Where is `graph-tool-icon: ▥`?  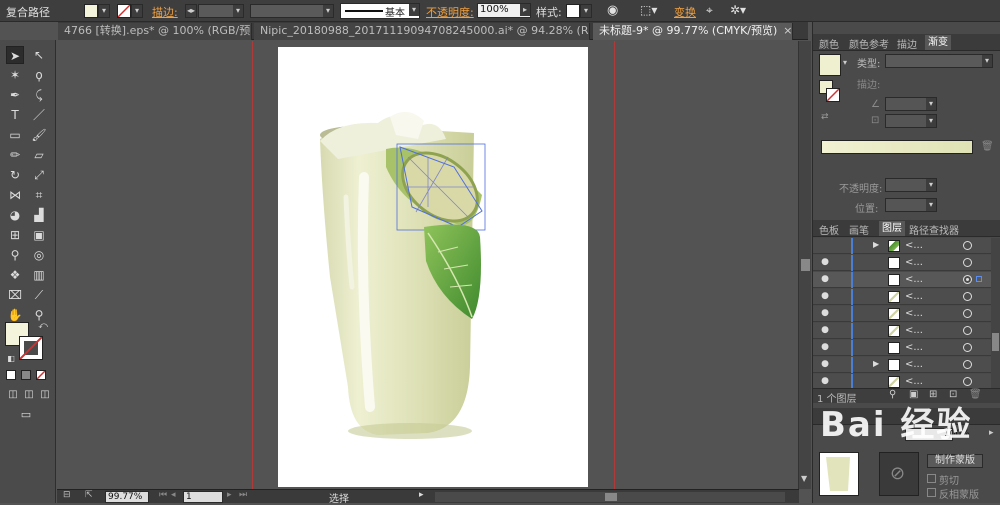 graph-tool-icon: ▥ is located at coordinates (39, 275).